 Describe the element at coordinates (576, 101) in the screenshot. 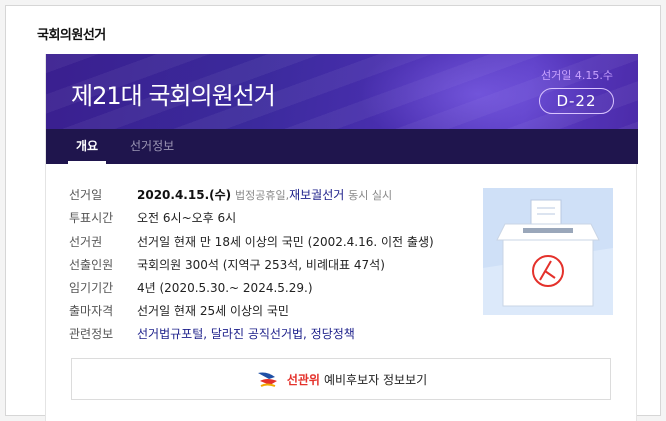

I see `dday-badge: D-22` at that location.